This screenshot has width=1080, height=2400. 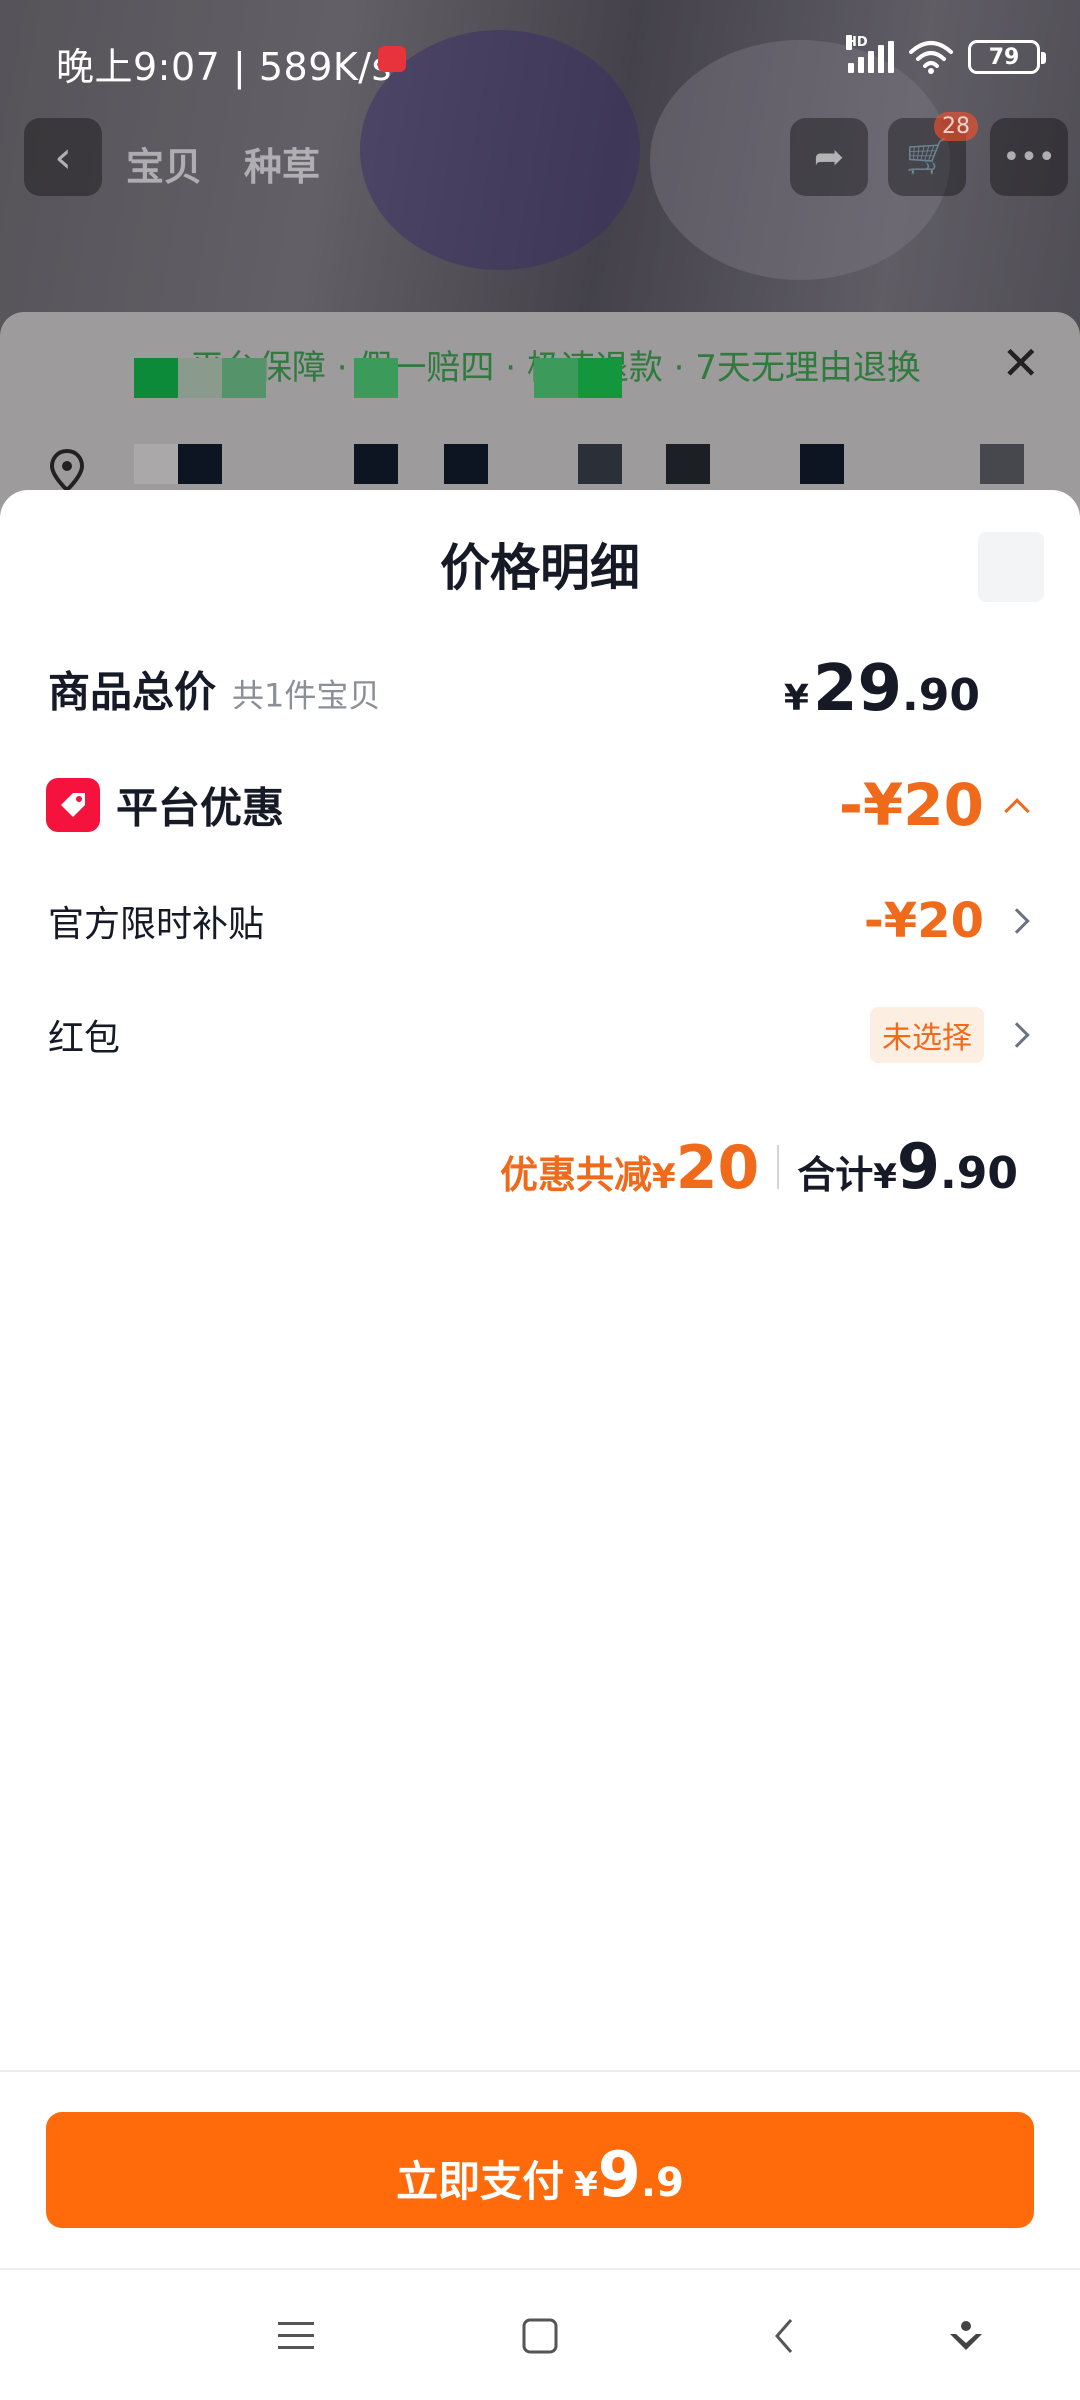 I want to click on platform-discount-label: 平台优惠, so click(x=200, y=808).